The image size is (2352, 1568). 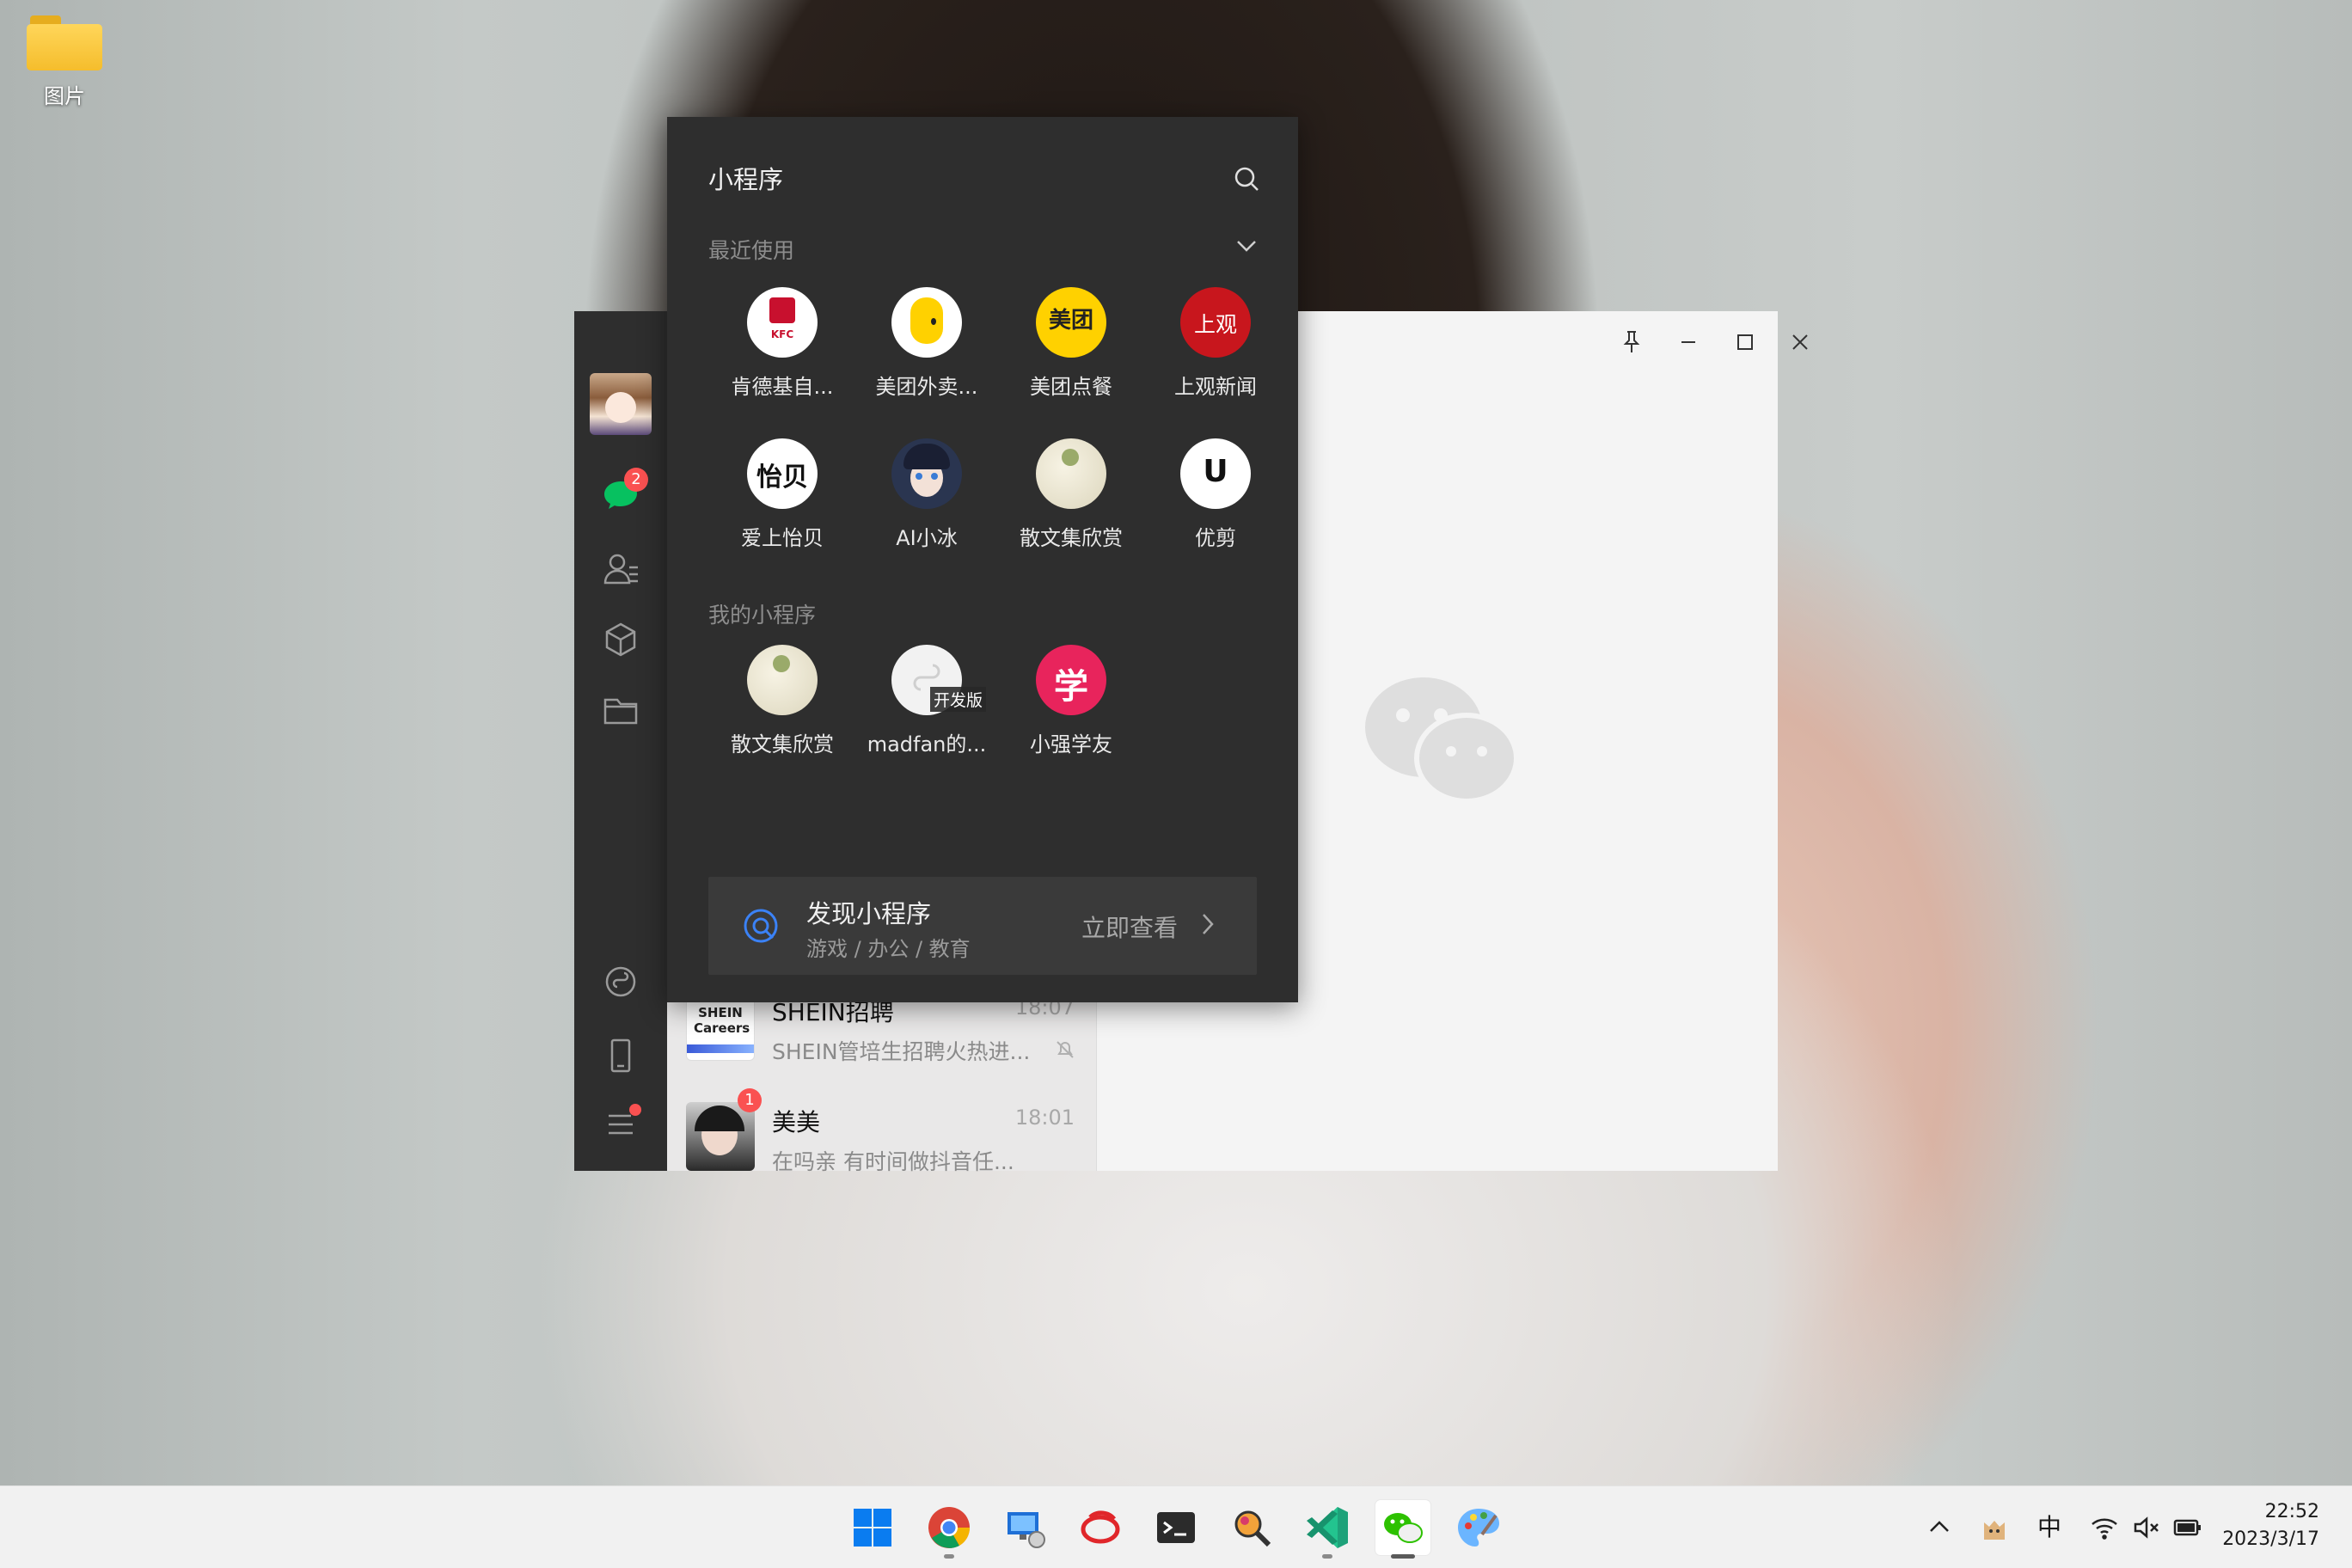 What do you see at coordinates (720, 1026) in the screenshot?
I see `chat-avatar: SHEIN Careers` at bounding box center [720, 1026].